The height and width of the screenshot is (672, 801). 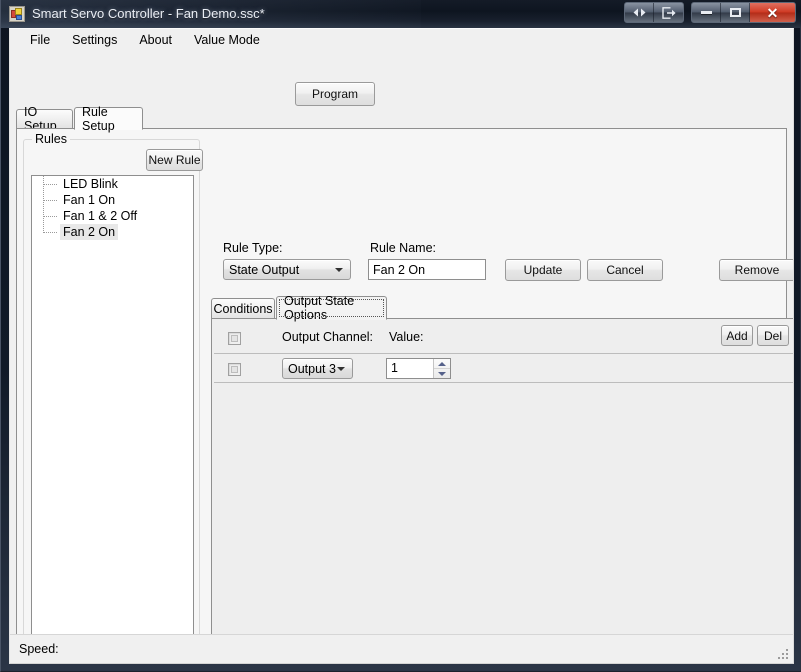 I want to click on rule-type-label: Rule Type:, so click(x=253, y=248).